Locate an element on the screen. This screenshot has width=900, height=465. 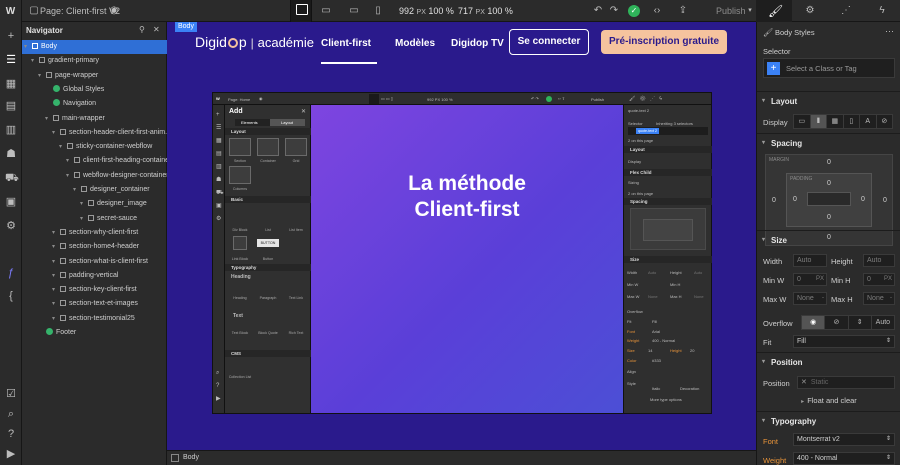
size-section-header: ▾ Size is located at coordinates (828, 239).